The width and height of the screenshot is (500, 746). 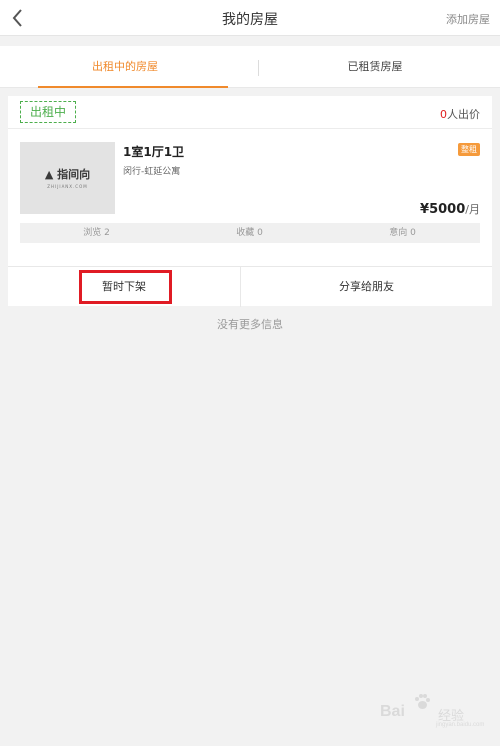 I want to click on logo-text: 指间向, so click(x=74, y=174).